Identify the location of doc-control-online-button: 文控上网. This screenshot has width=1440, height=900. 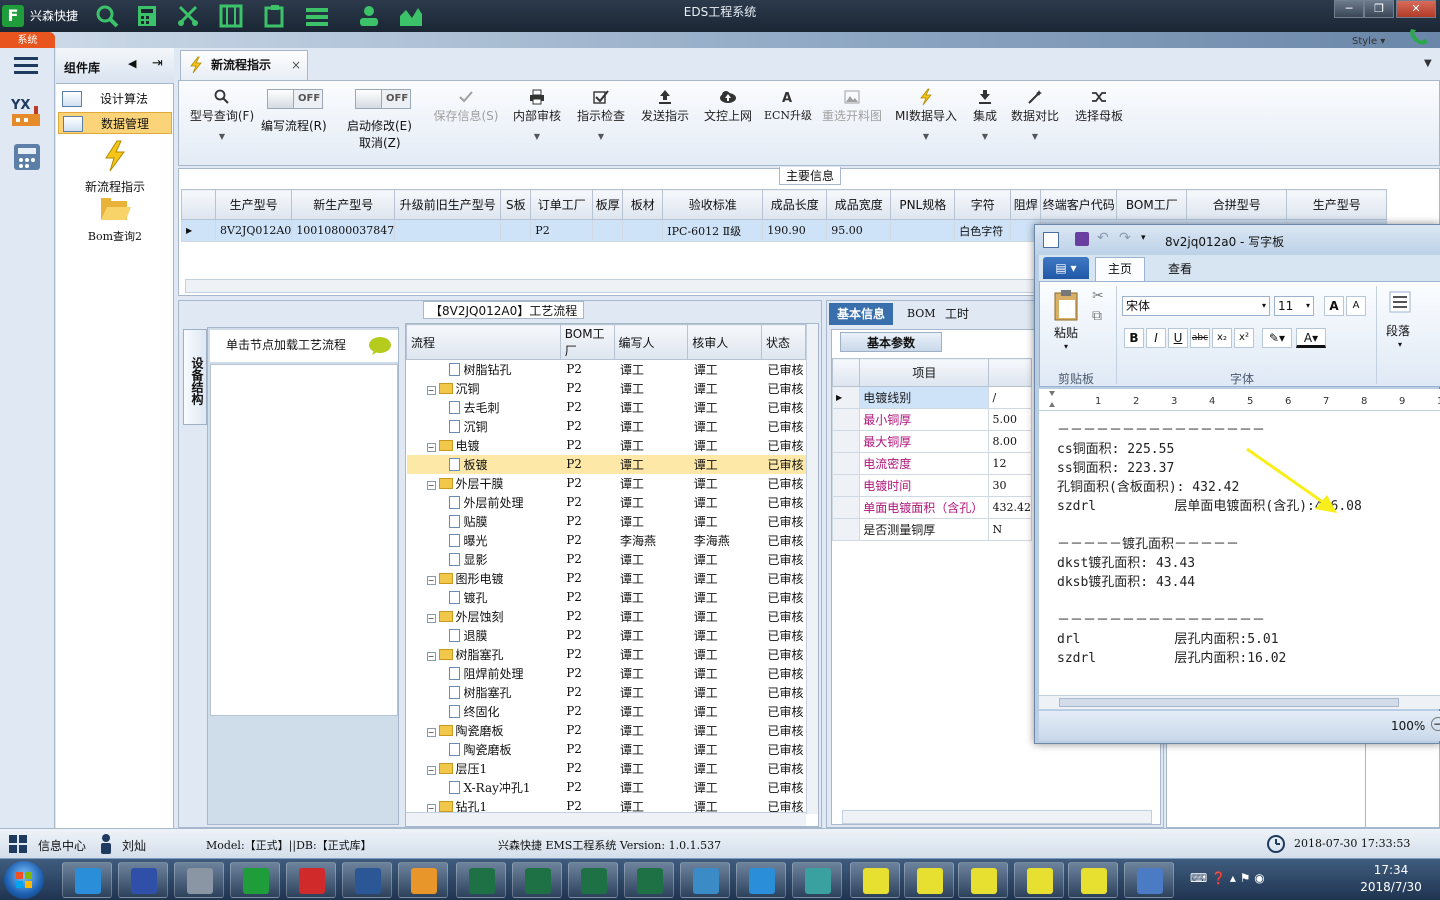
(728, 105).